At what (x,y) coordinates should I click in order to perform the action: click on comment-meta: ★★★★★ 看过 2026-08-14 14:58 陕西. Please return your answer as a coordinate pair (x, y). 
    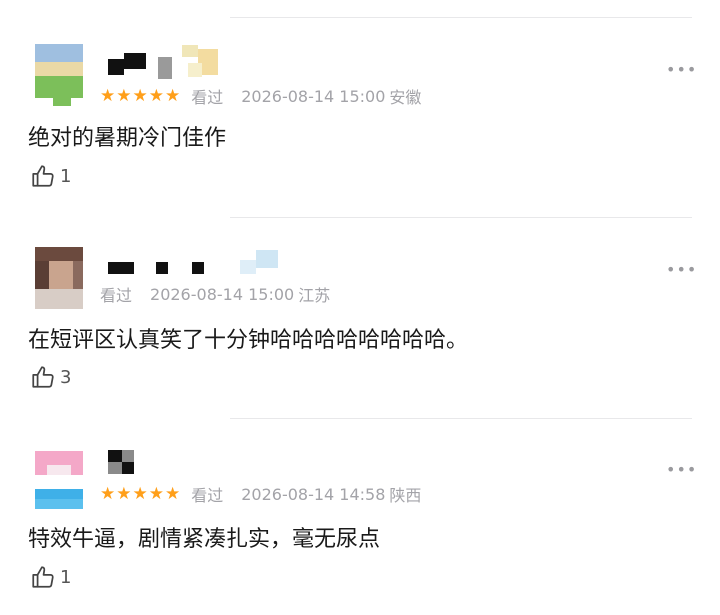
    Looking at the image, I should click on (260, 494).